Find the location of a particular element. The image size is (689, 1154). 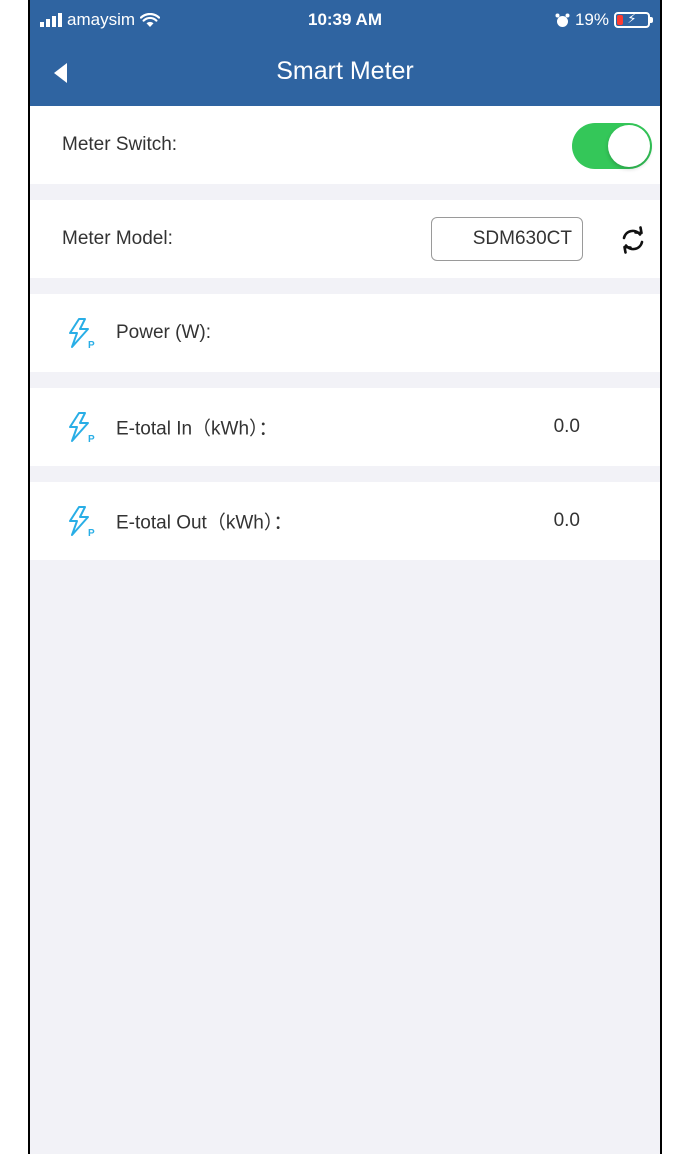

charging-bolt-icon: ⚡ is located at coordinates (632, 18).